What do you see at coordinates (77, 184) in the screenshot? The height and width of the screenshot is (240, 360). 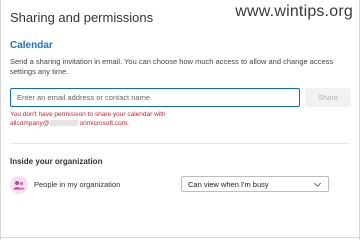 I see `people-in-organization-label: People in my organization` at bounding box center [77, 184].